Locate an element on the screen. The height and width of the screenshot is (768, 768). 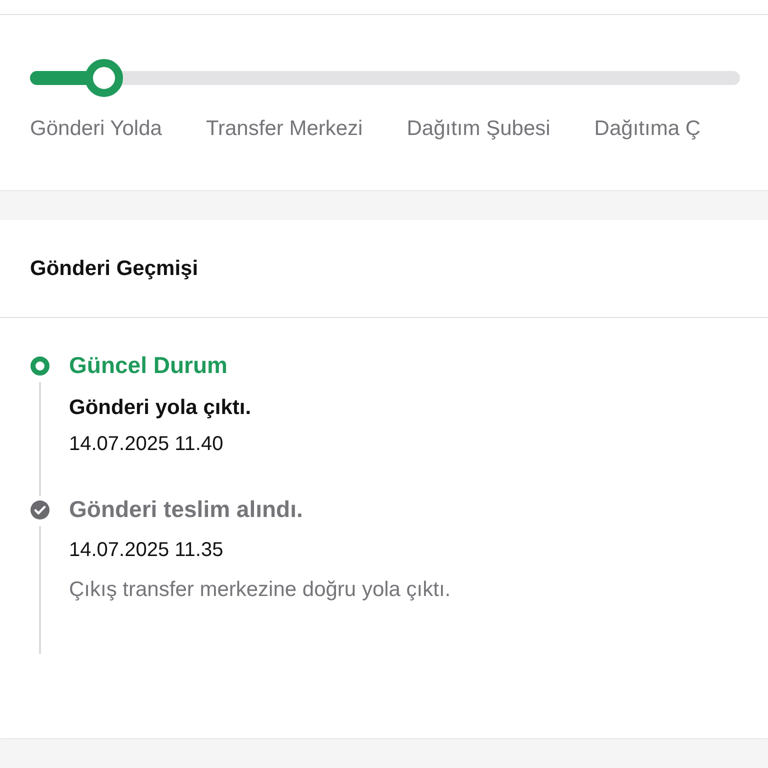
current-status-icon is located at coordinates (40, 366).